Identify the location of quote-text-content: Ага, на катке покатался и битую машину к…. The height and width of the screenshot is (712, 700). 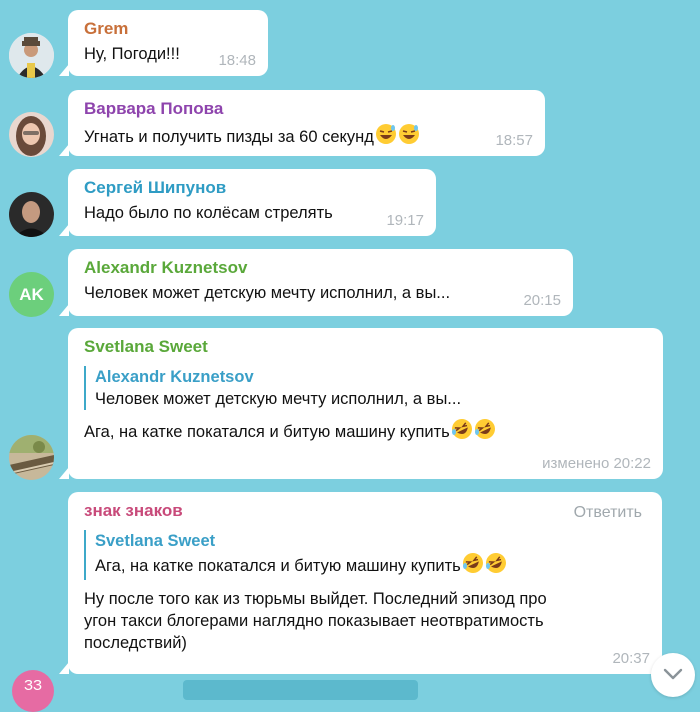
(278, 566).